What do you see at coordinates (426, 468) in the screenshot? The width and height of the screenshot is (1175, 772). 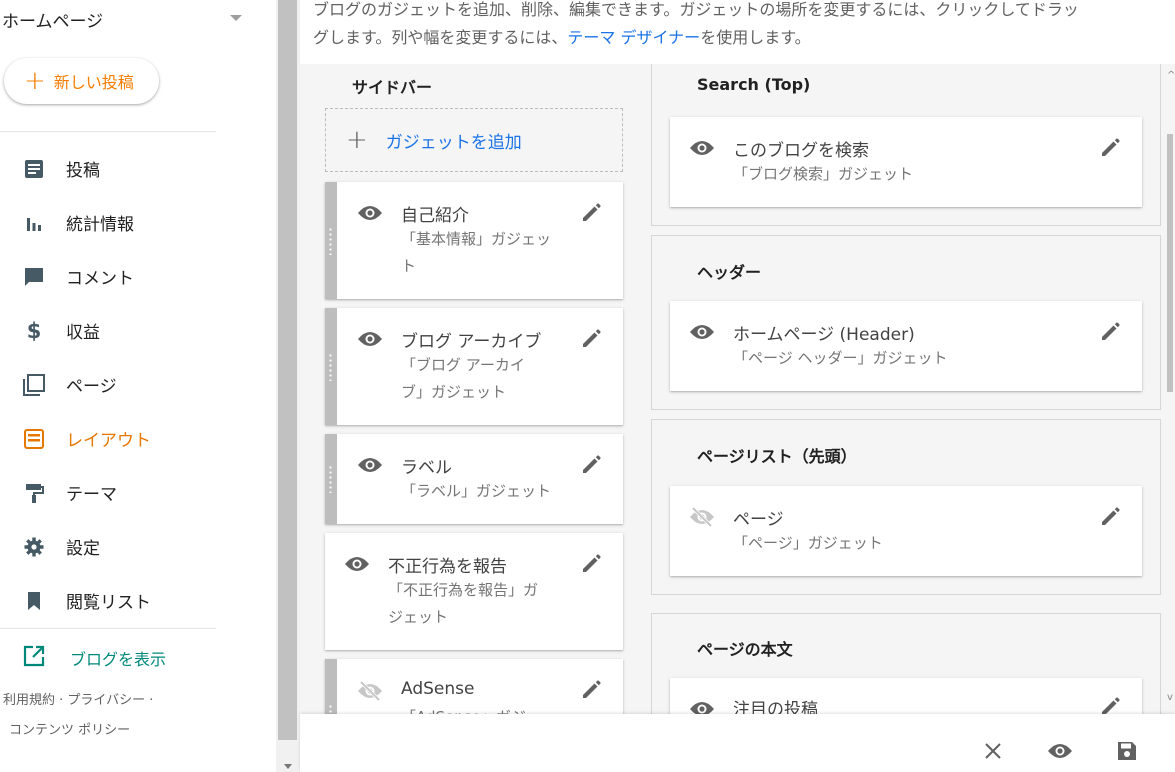 I see `gadget-title: ラベル` at bounding box center [426, 468].